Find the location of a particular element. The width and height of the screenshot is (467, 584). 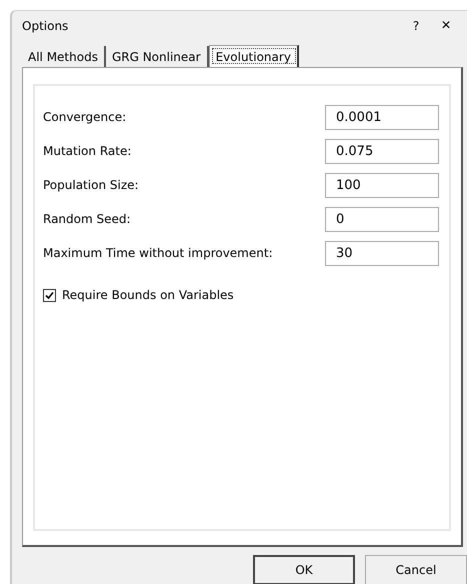

input-field: 0.0001 is located at coordinates (382, 117).